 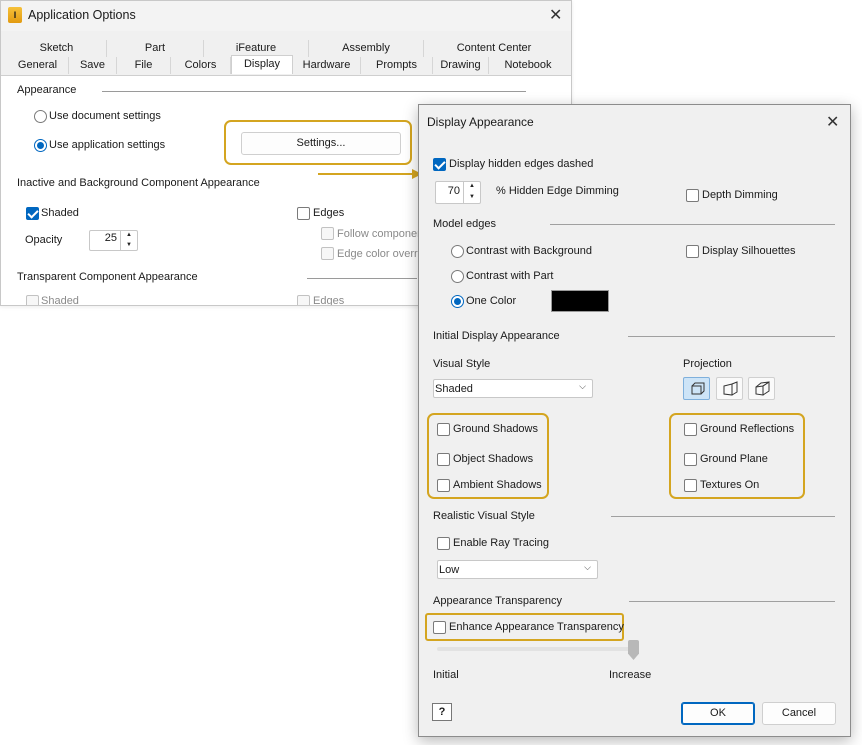 What do you see at coordinates (155, 48) in the screenshot?
I see `tab-part: Part` at bounding box center [155, 48].